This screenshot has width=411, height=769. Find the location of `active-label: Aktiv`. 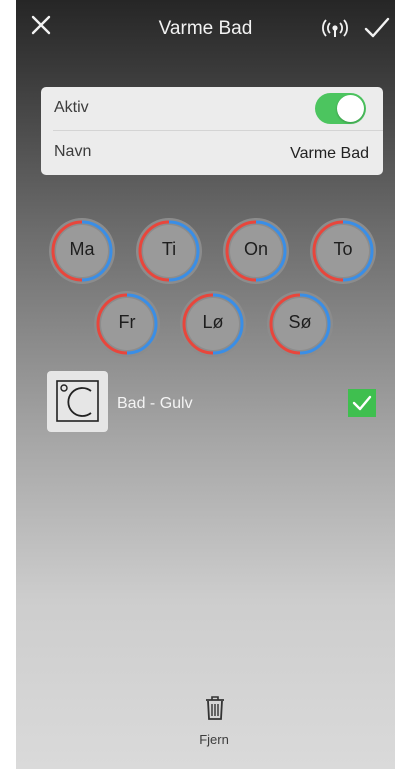

active-label: Aktiv is located at coordinates (71, 107).